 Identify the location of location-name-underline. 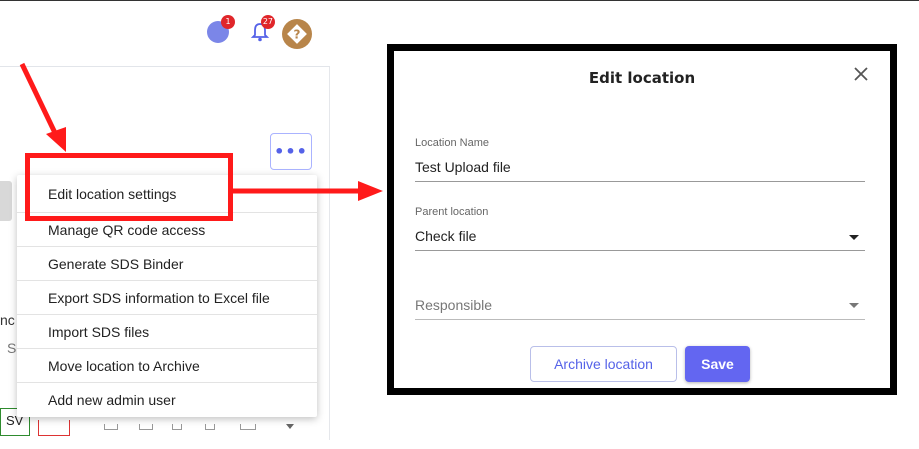
(640, 181).